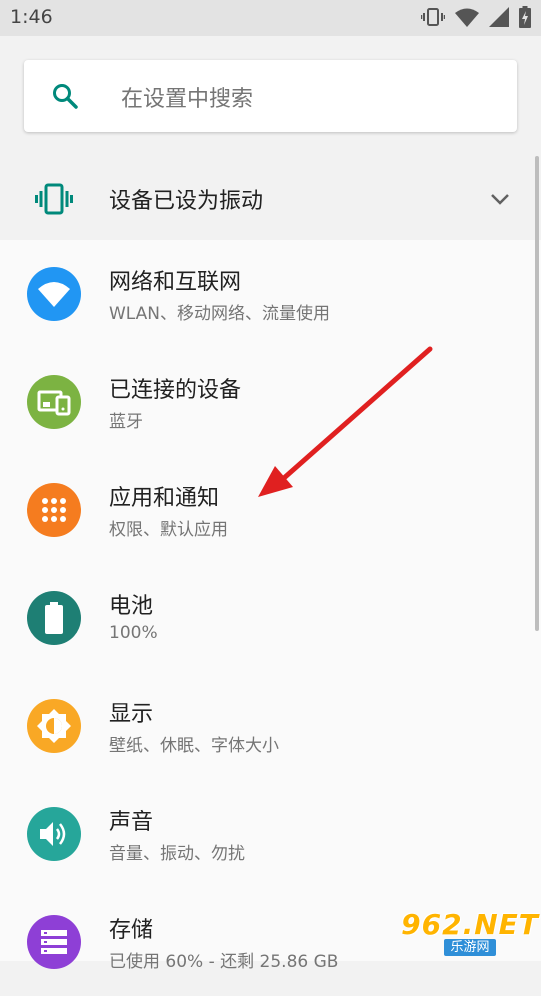 The image size is (541, 996). What do you see at coordinates (470, 947) in the screenshot?
I see `watermark-site: 乐游网` at bounding box center [470, 947].